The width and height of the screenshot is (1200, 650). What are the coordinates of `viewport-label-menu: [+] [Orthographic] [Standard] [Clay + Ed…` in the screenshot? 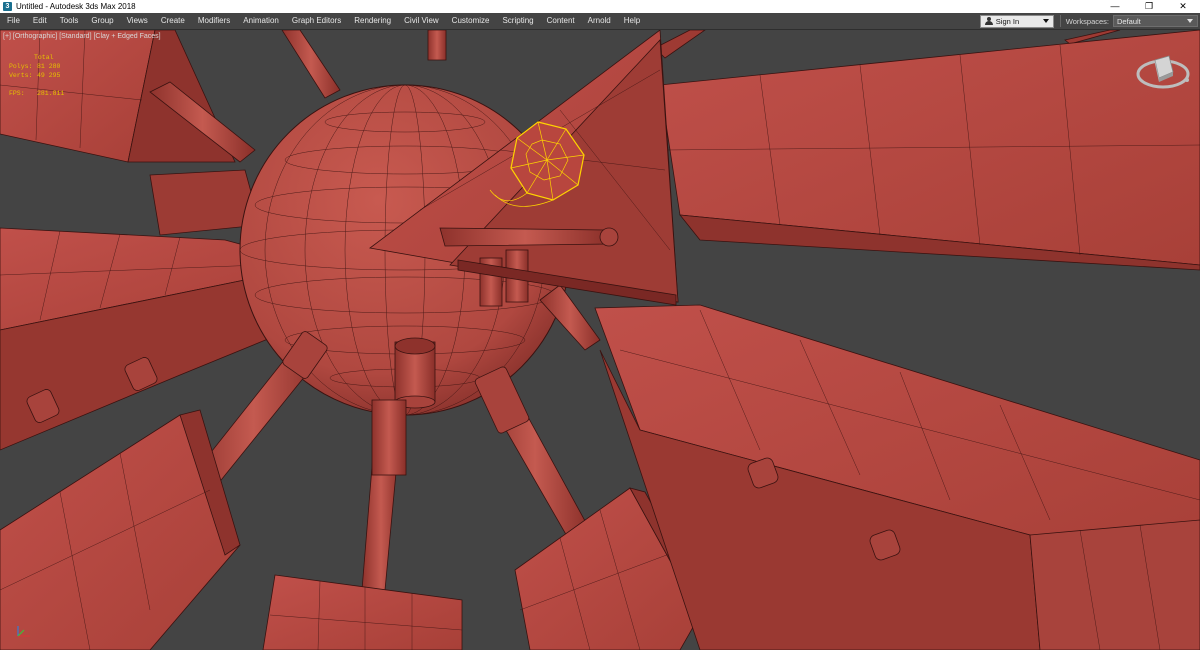 It's located at (82, 36).